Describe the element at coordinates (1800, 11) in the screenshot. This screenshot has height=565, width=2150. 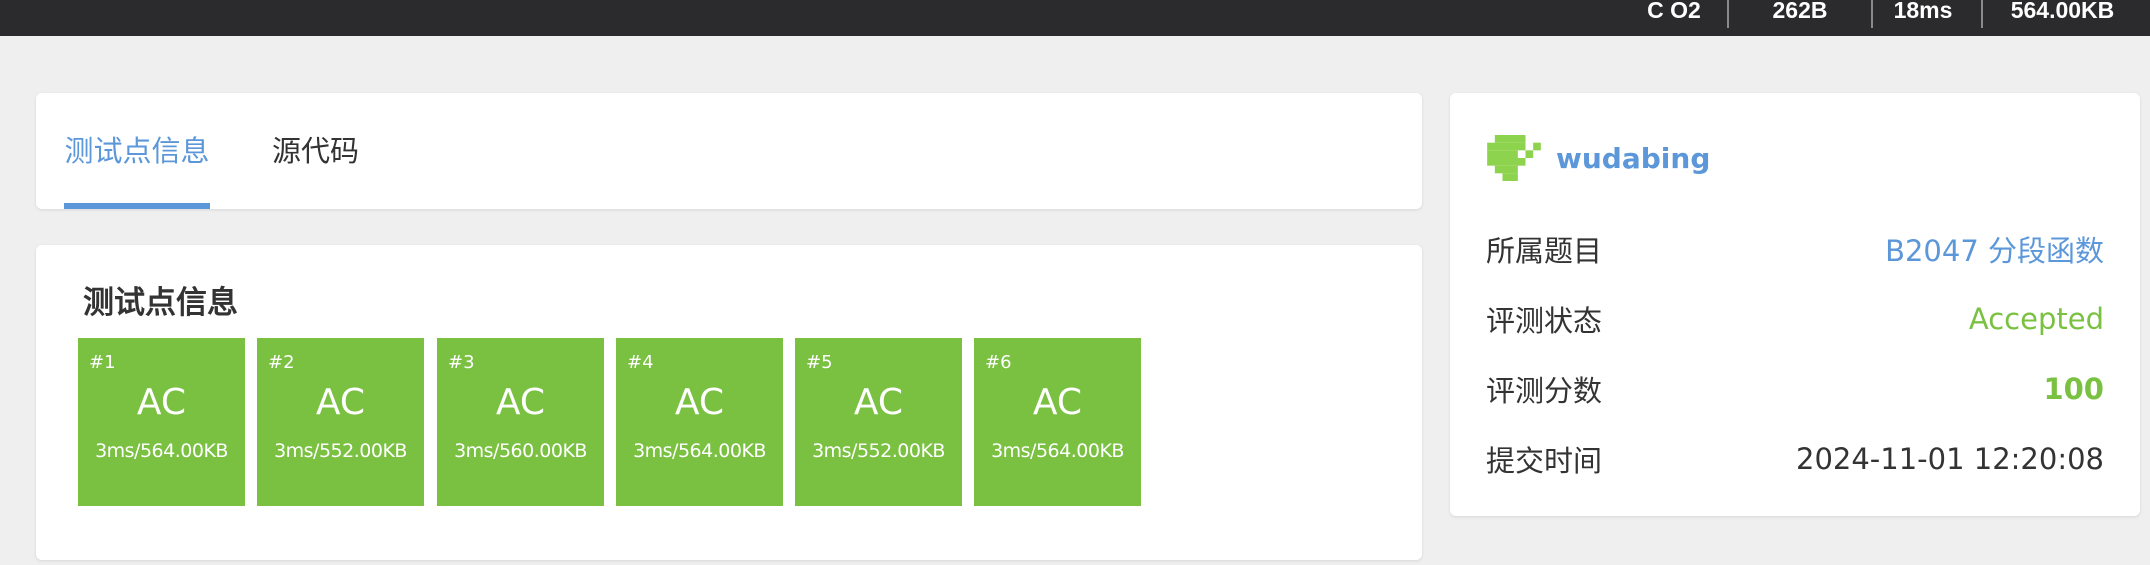
I see `code-length-label: 262B` at that location.